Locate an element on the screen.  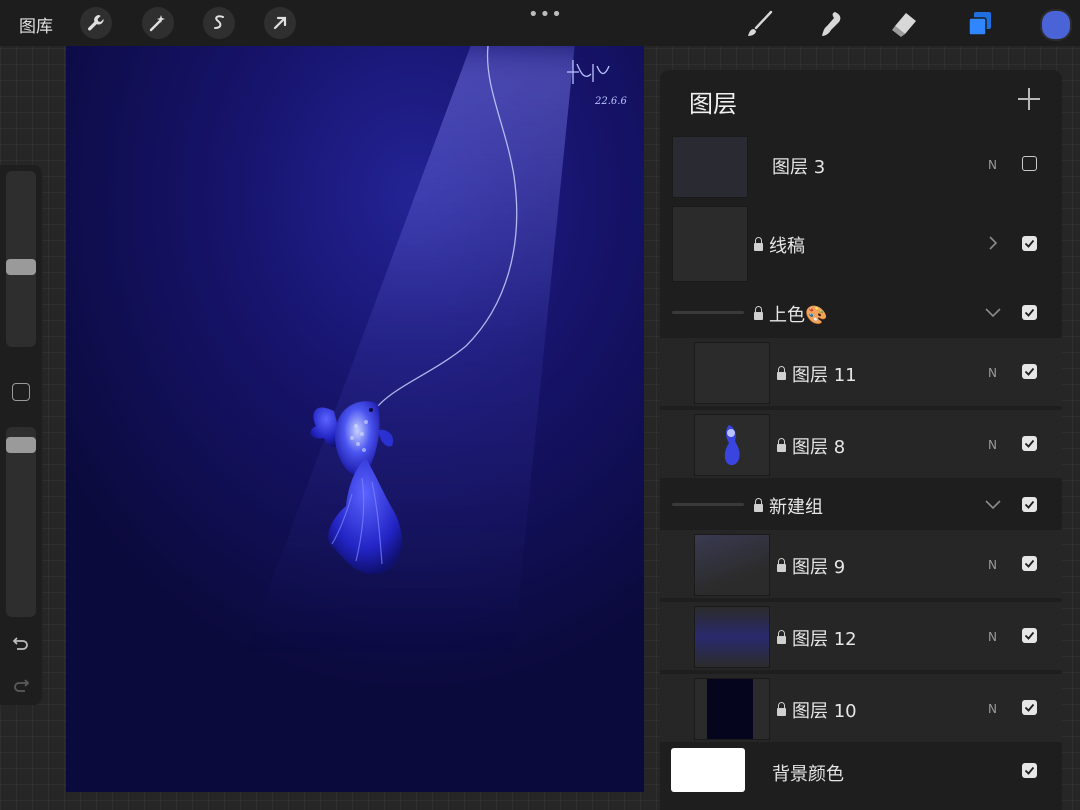
color-picker-button is located at coordinates (1056, 25).